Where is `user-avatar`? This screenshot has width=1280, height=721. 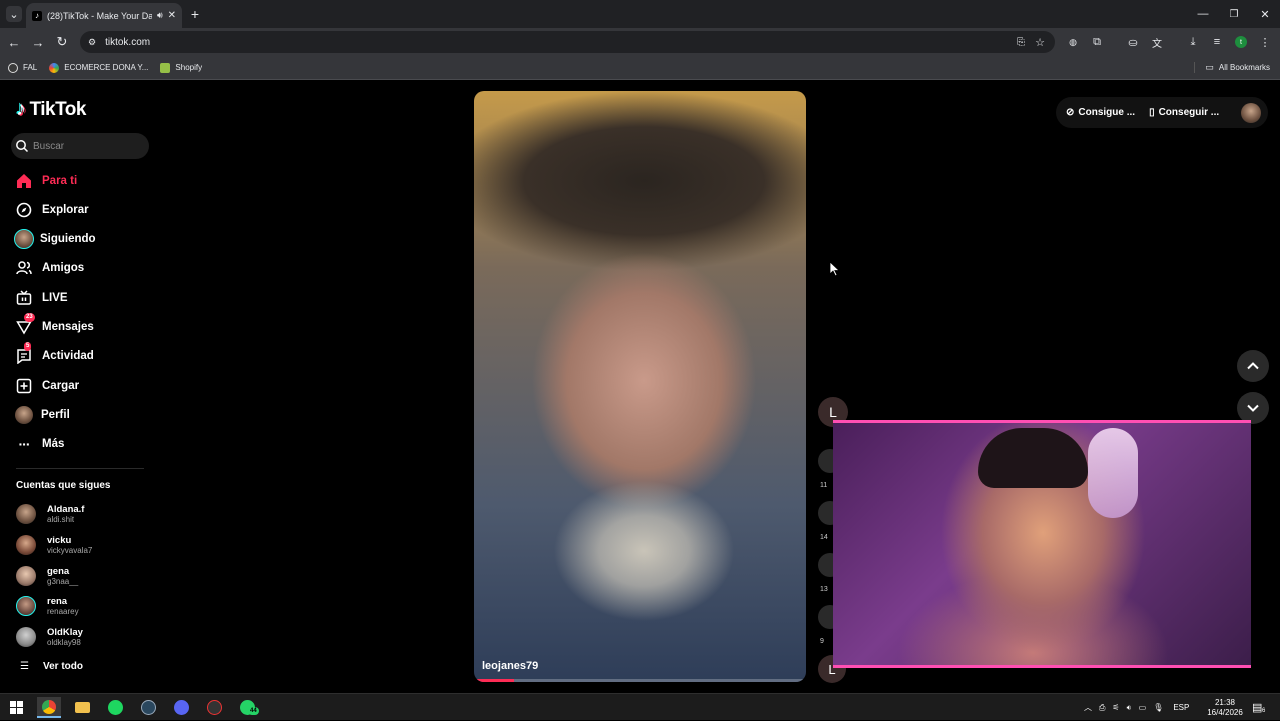 user-avatar is located at coordinates (1251, 112).